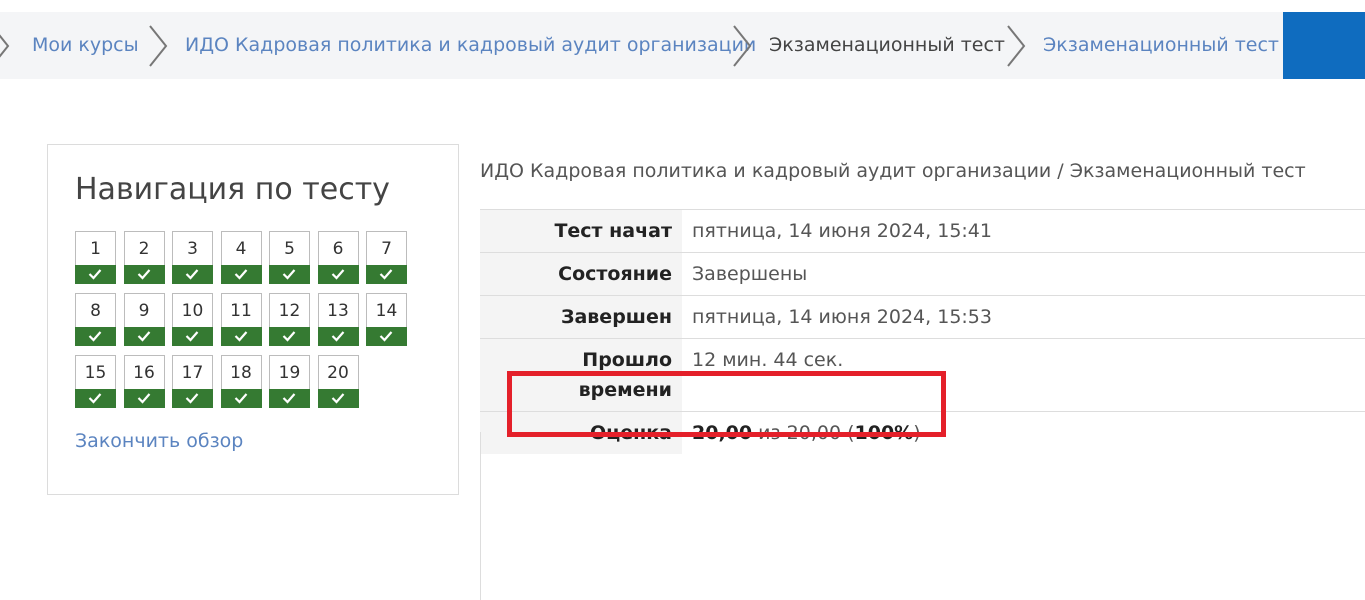 The image size is (1365, 600). I want to click on grade-percent: 100%, so click(884, 433).